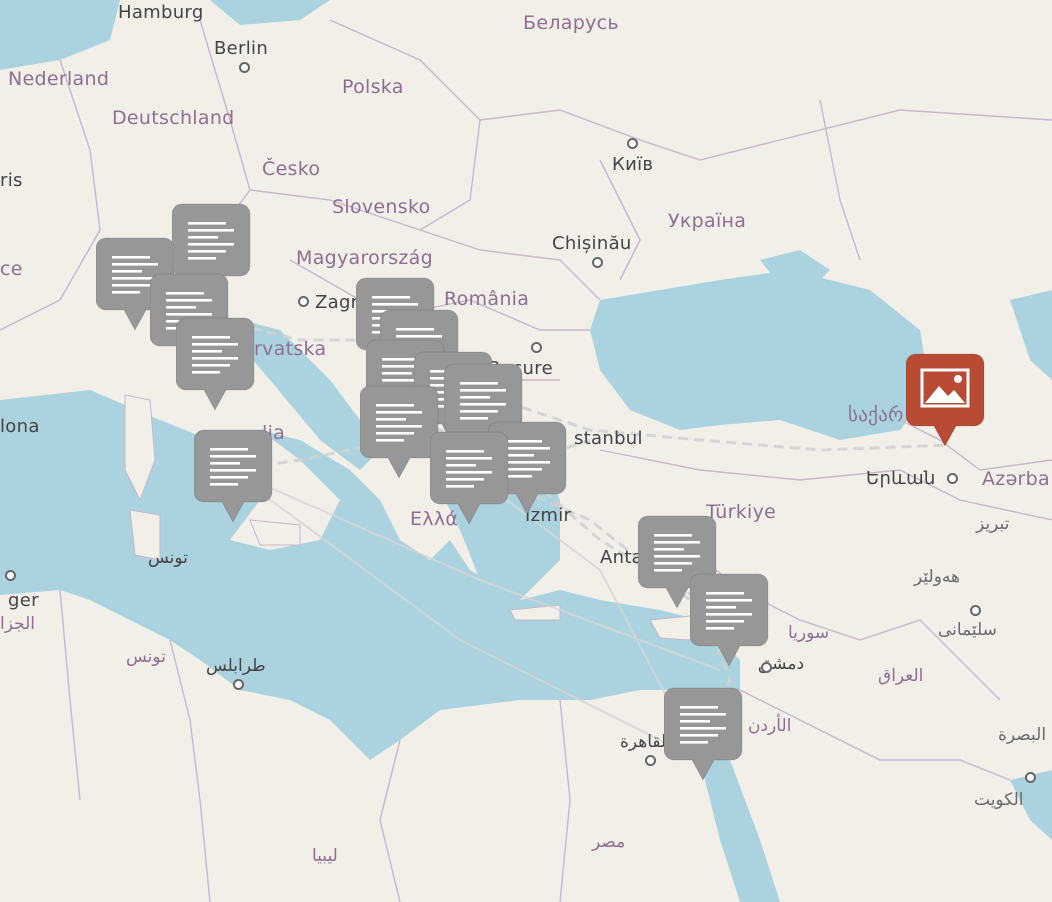  What do you see at coordinates (622, 557) in the screenshot?
I see `map-label: Anta` at bounding box center [622, 557].